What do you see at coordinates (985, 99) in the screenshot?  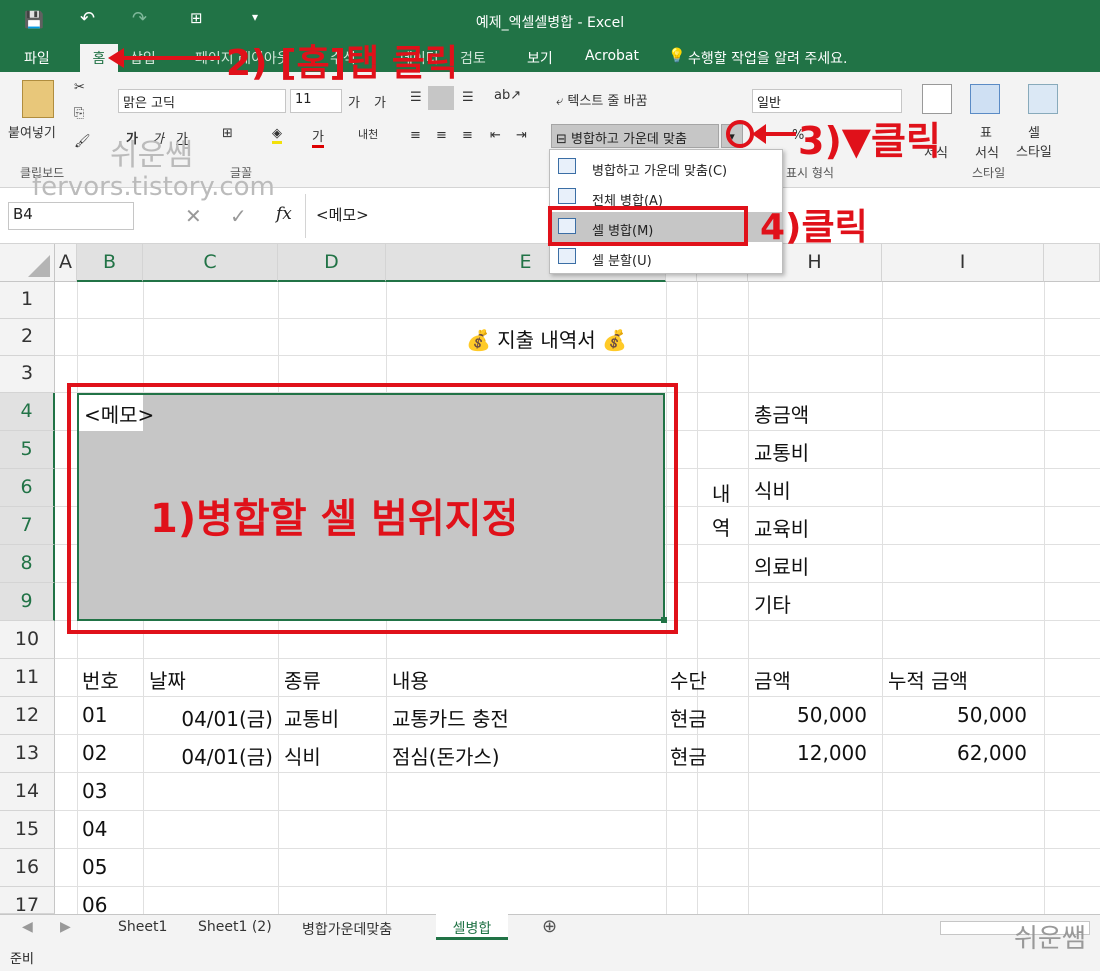 I see `format-table-icon` at bounding box center [985, 99].